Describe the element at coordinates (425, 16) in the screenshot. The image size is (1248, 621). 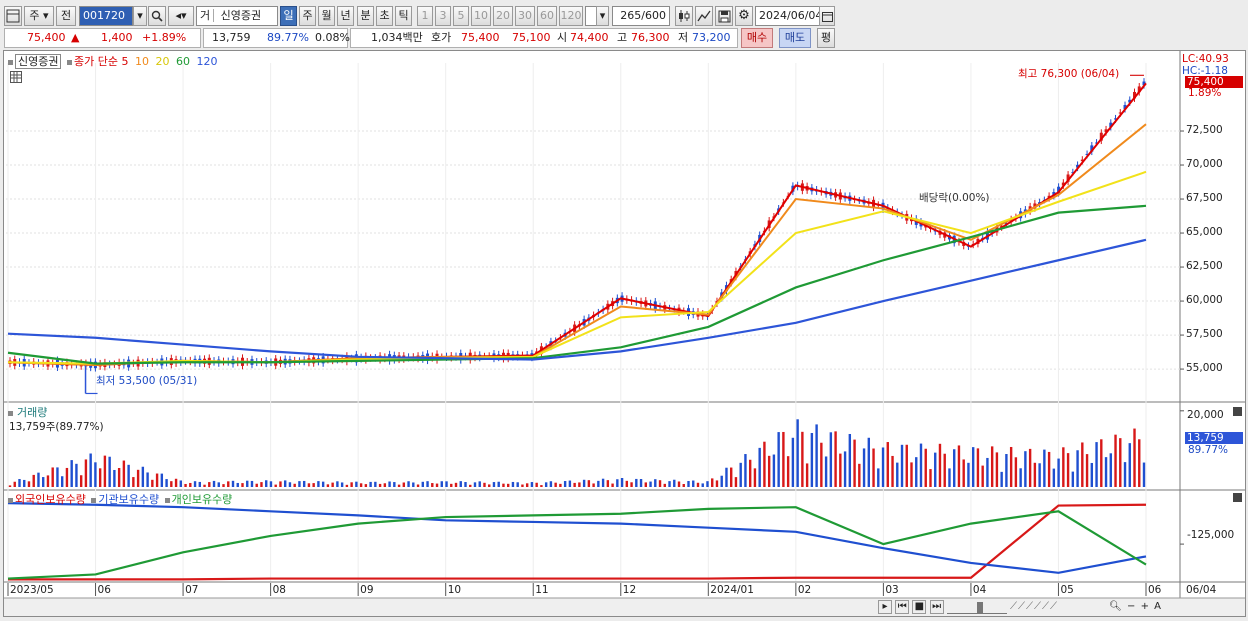
I see `interval-1: 1` at that location.